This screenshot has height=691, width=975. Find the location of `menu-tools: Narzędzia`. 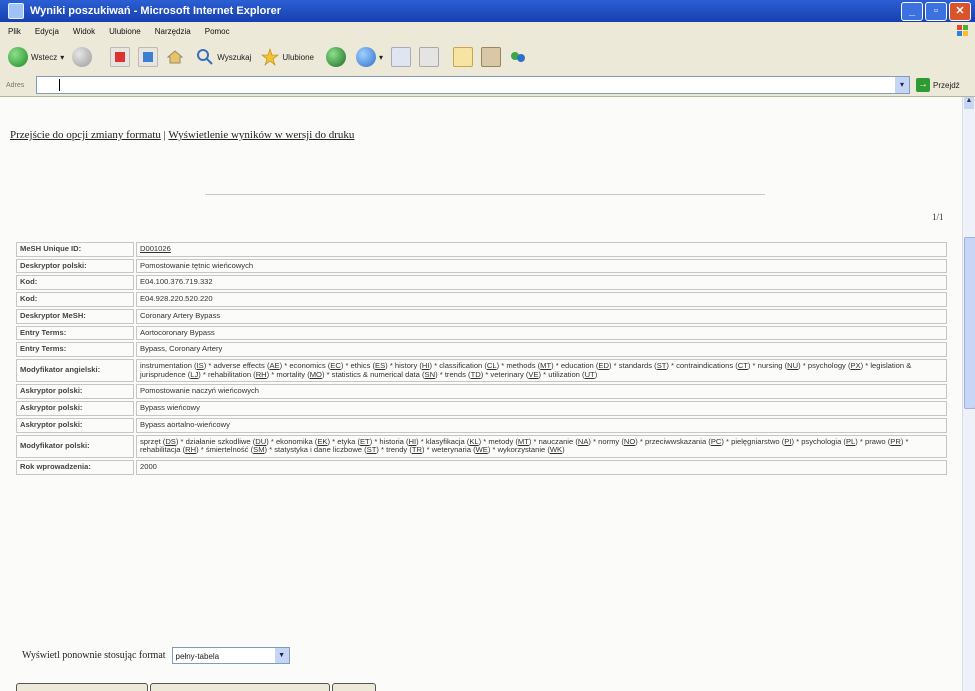

menu-tools: Narzędzia is located at coordinates (173, 31).